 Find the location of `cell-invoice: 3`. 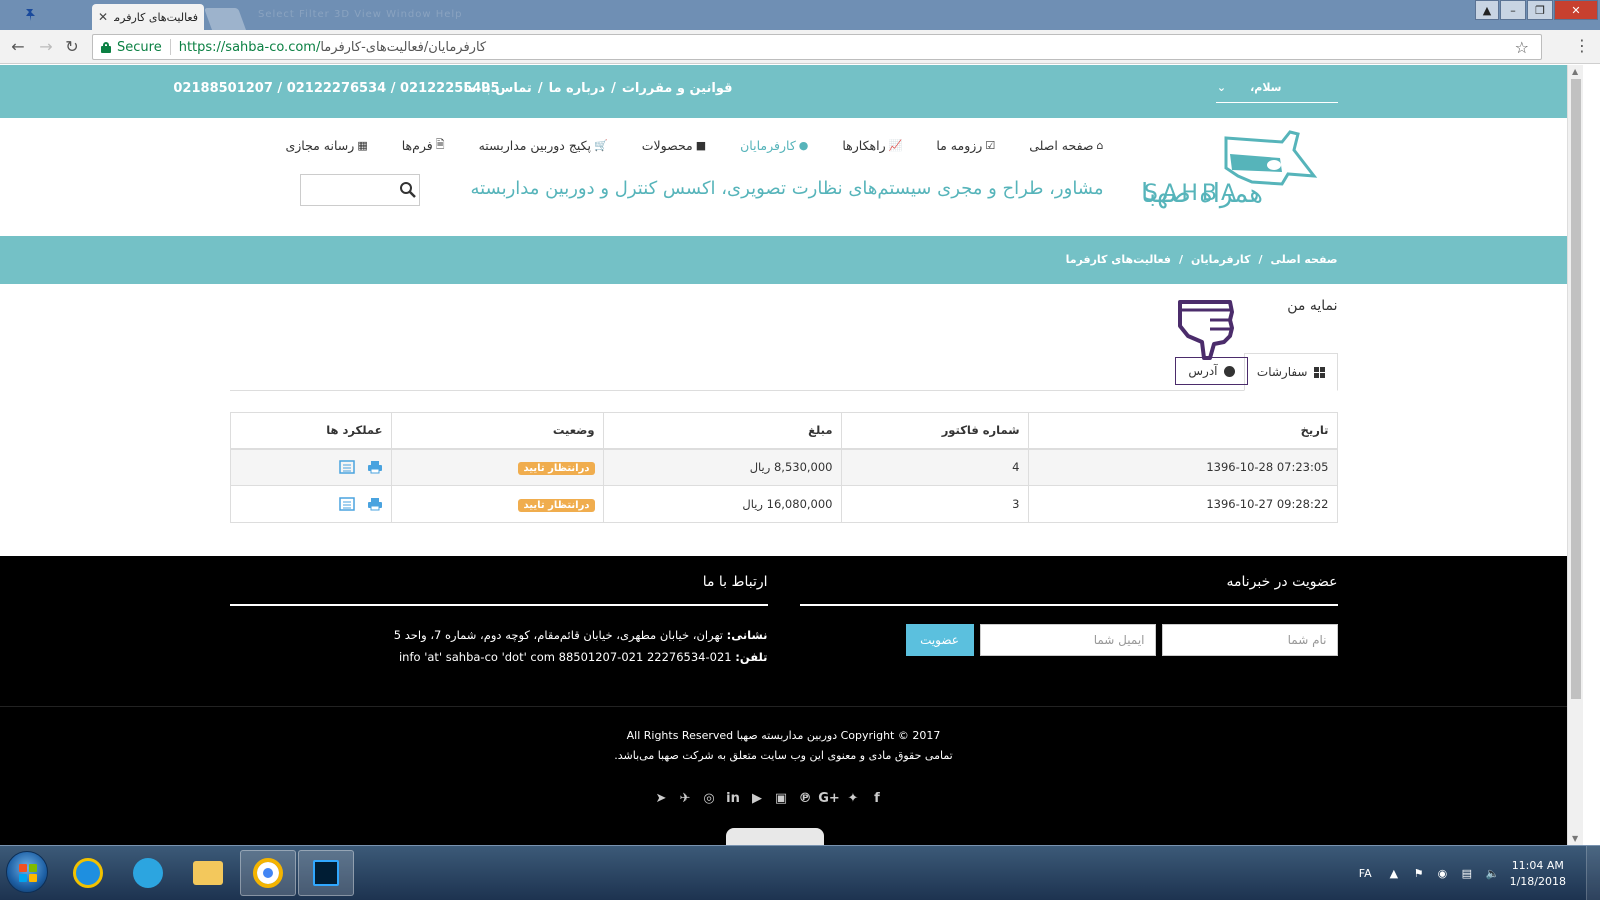

cell-invoice: 3 is located at coordinates (934, 504).